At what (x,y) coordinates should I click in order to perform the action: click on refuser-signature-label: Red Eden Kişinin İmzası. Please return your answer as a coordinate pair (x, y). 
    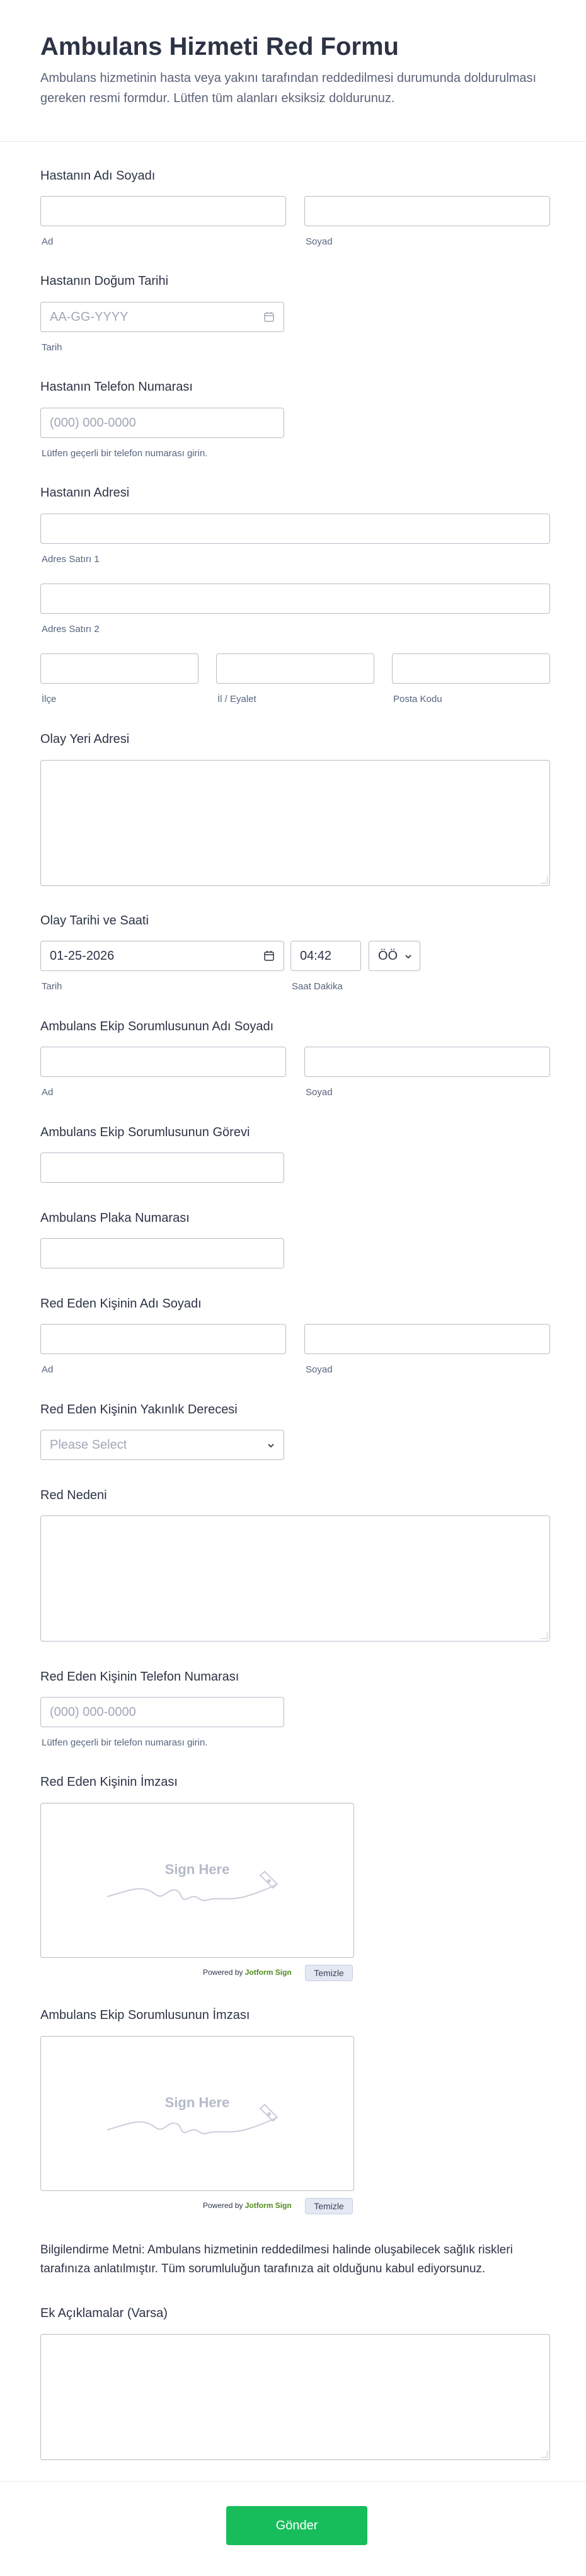
    Looking at the image, I should click on (109, 1782).